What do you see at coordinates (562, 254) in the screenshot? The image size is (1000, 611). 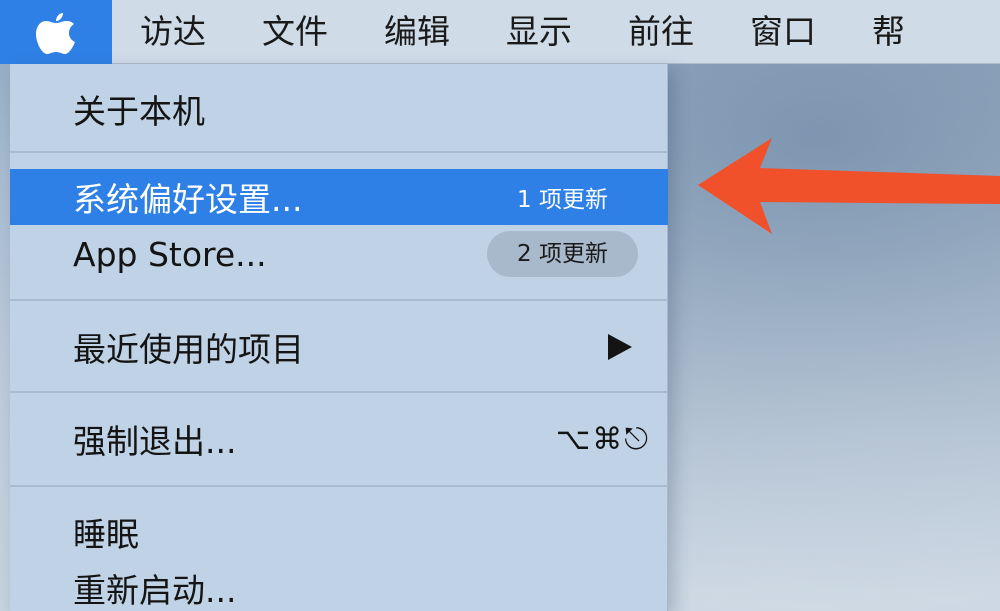 I see `update-badge: 2 项更新` at bounding box center [562, 254].